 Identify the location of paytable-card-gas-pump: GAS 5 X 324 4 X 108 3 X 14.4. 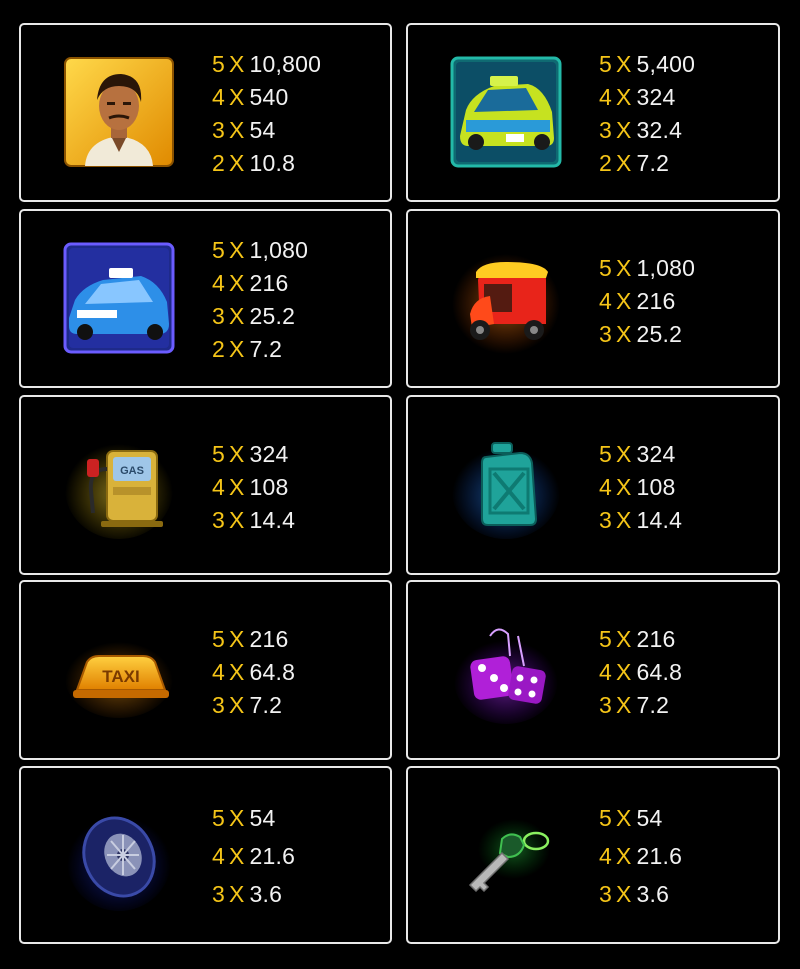
(205, 485).